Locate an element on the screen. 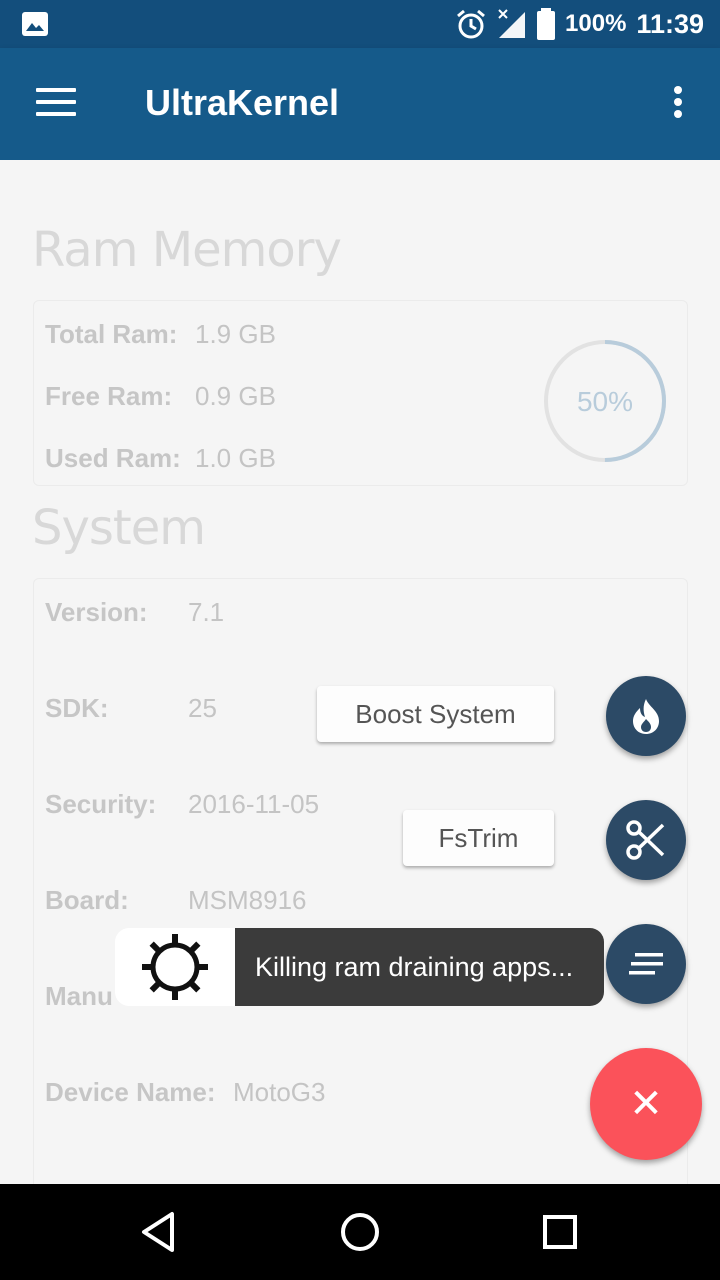 The image size is (720, 1280). signal-icon is located at coordinates (512, 23).